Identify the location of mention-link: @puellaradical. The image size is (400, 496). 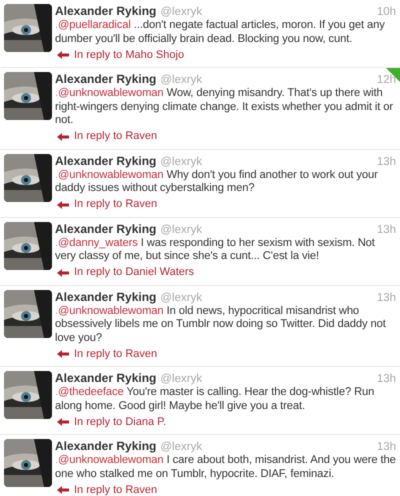
(94, 25).